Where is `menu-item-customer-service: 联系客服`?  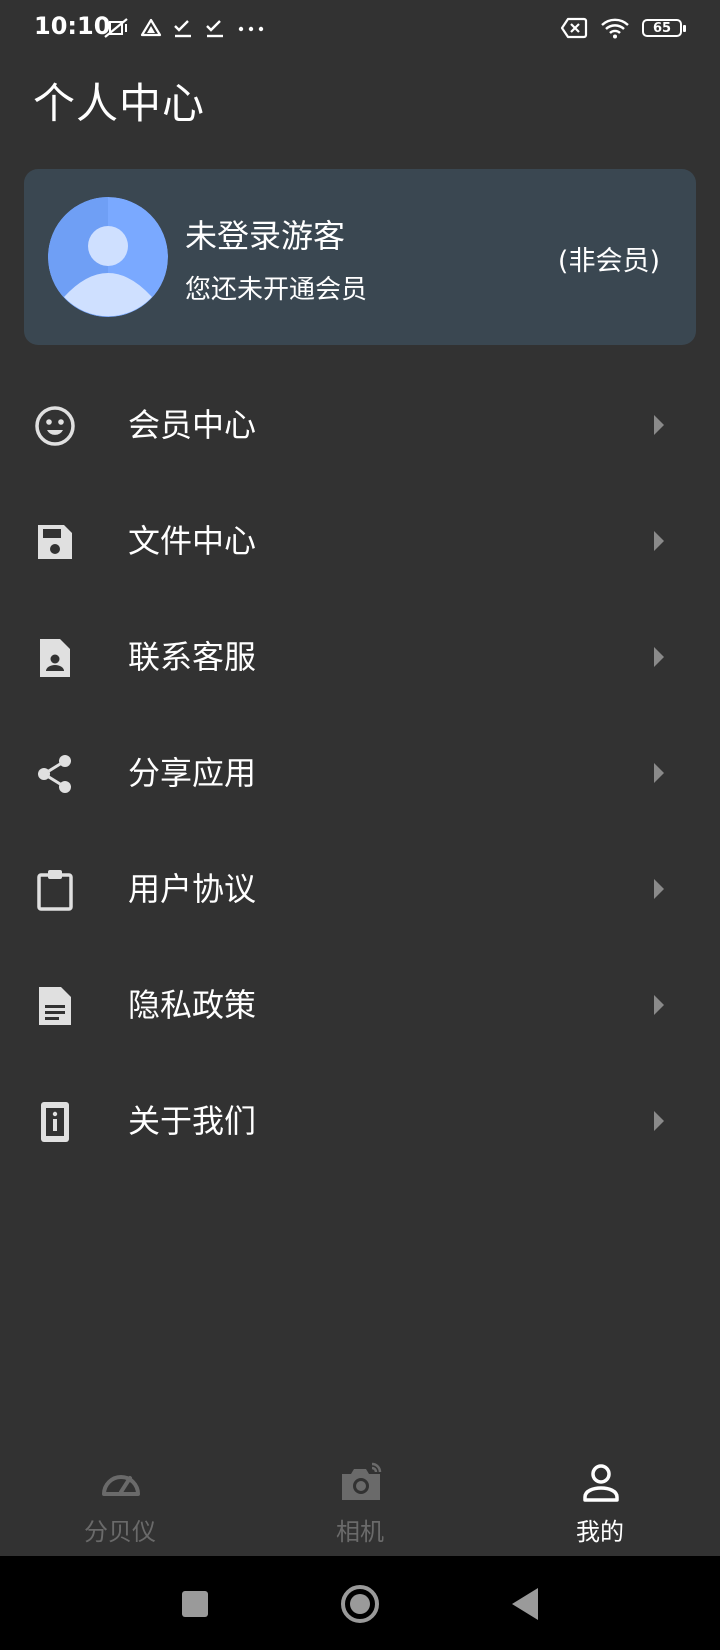
menu-item-customer-service: 联系客服 is located at coordinates (360, 657).